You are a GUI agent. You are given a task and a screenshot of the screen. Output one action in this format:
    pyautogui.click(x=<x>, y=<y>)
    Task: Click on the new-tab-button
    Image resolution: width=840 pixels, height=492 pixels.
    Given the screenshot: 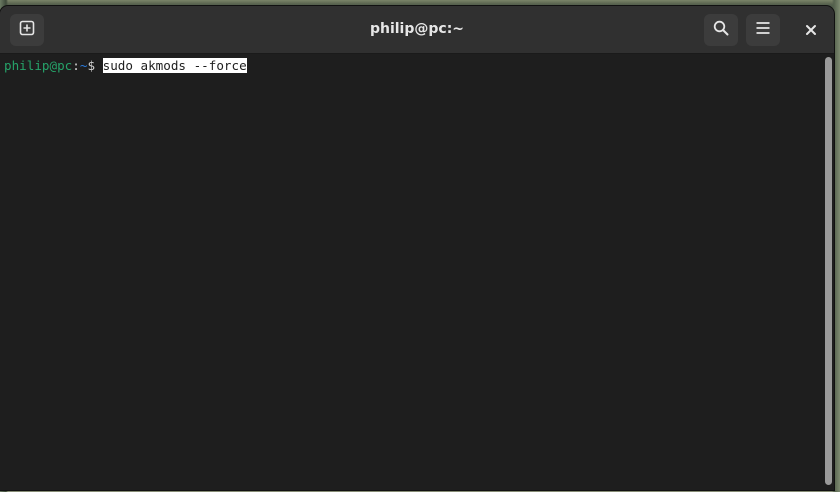 What is the action you would take?
    pyautogui.click(x=27, y=30)
    